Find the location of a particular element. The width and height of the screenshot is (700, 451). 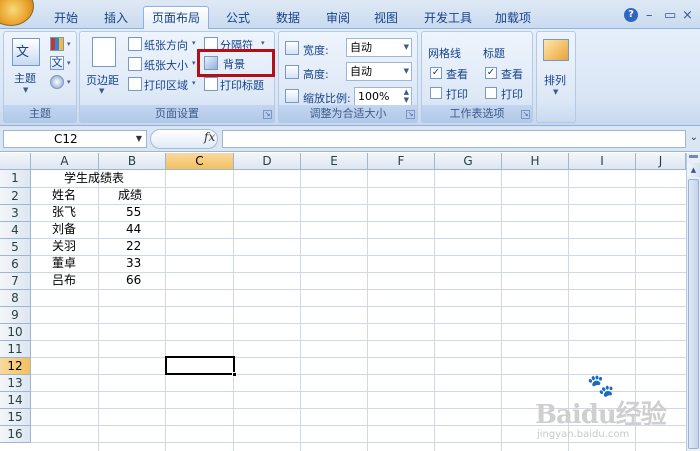

print-titles-button: 打印标题 is located at coordinates (242, 85).